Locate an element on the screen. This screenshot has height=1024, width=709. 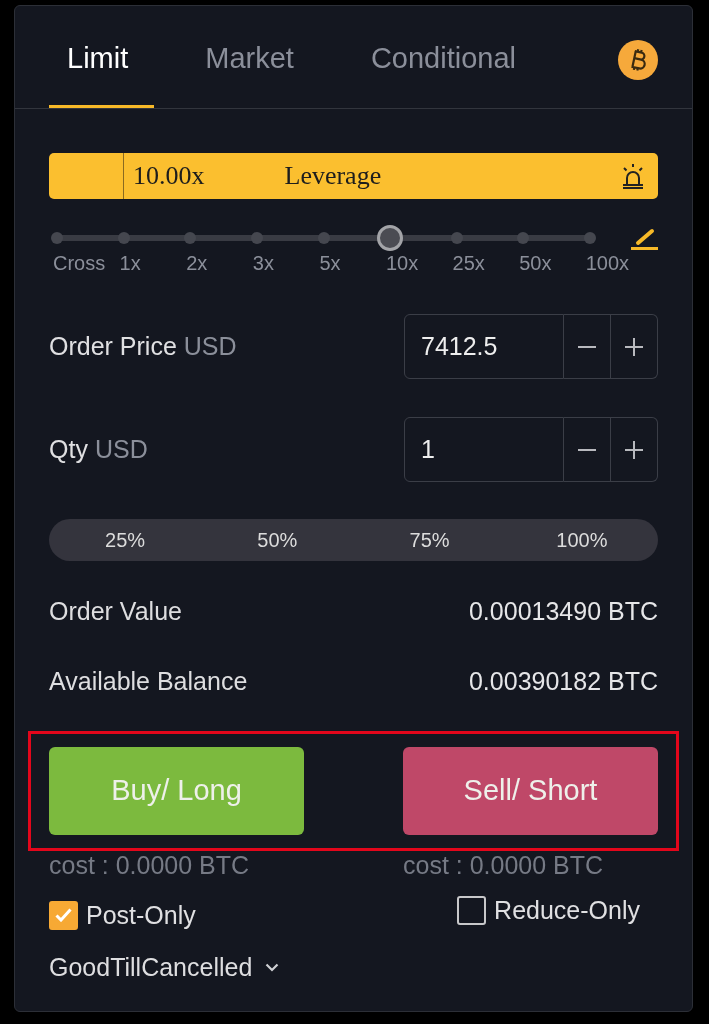
percent-button: 25% is located at coordinates (125, 540).